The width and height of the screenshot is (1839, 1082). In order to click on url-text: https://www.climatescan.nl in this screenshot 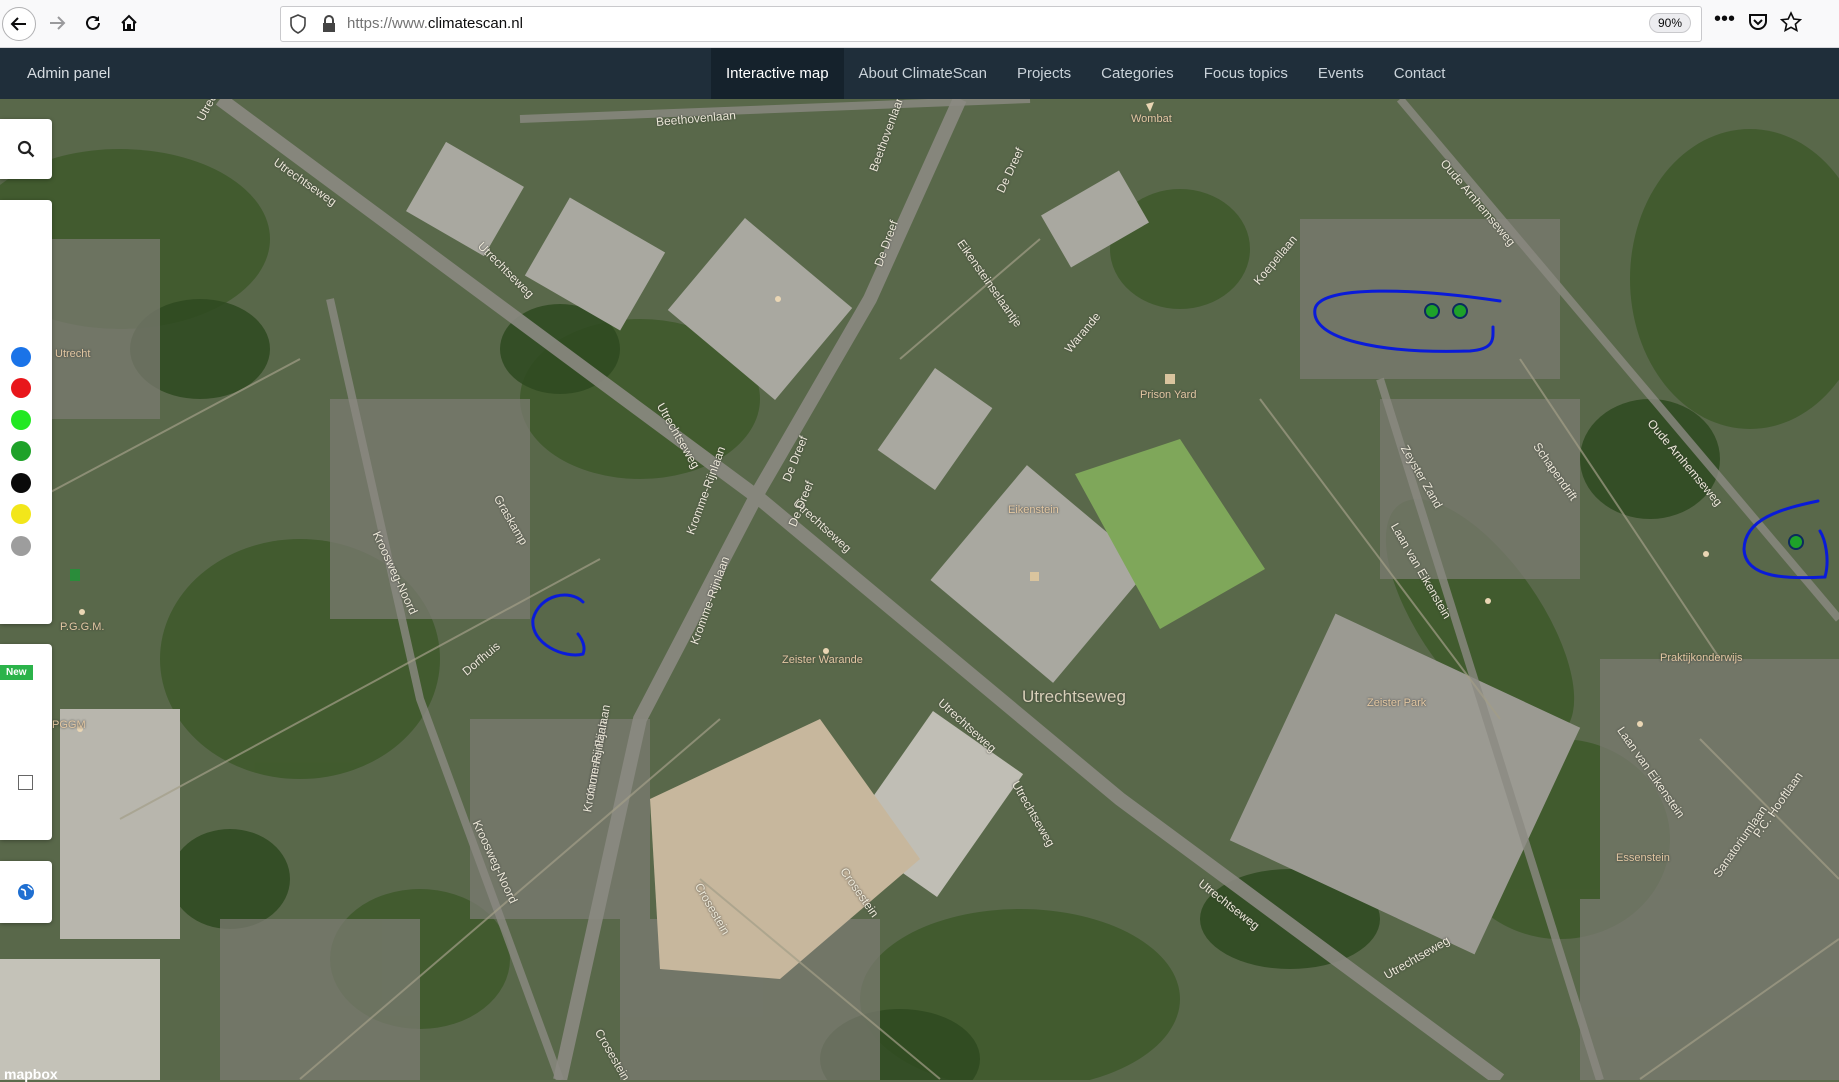, I will do `click(435, 23)`.